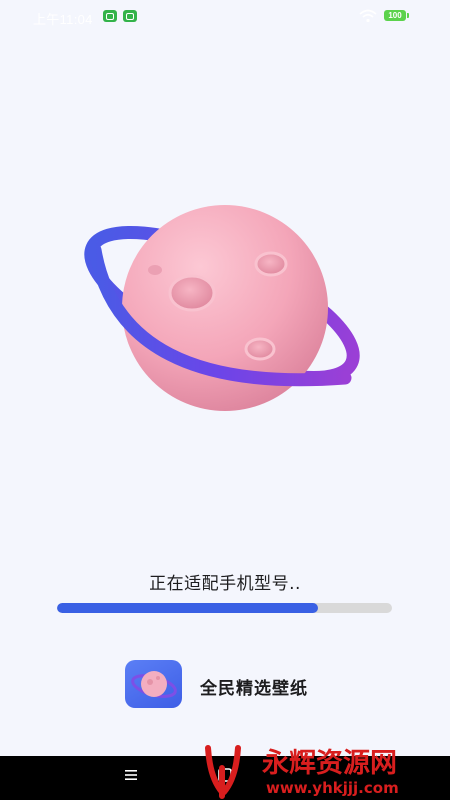  What do you see at coordinates (225, 584) in the screenshot?
I see `loading-text: 正在适配手机型号..` at bounding box center [225, 584].